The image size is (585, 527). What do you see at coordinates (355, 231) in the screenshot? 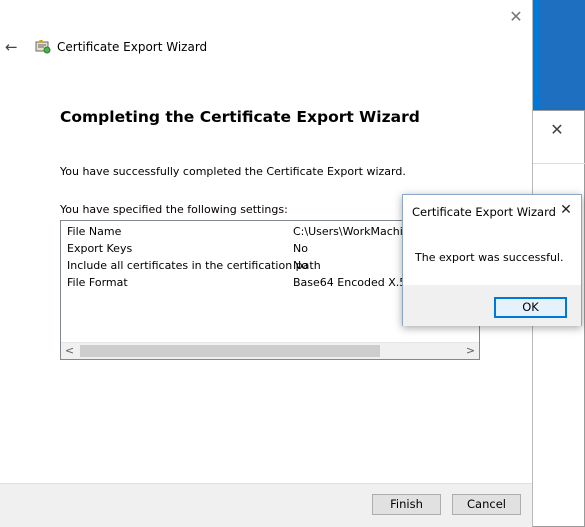
I see `setting-value: C:\Users\WorkMachine` at bounding box center [355, 231].